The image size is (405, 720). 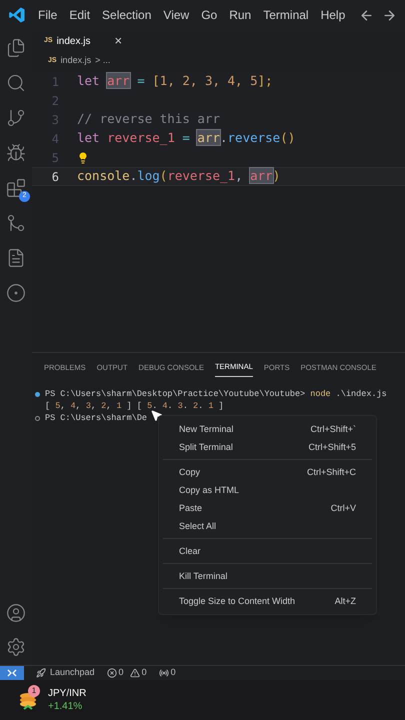 What do you see at coordinates (267, 472) in the screenshot?
I see `menu-item: Copy Ctrl+Shift+C` at bounding box center [267, 472].